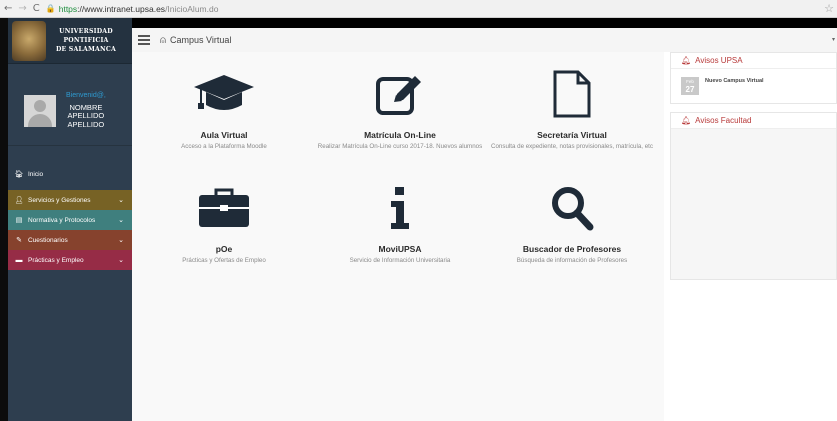 The height and width of the screenshot is (421, 837). I want to click on url-host: ://www.intranet.upsa.es, so click(121, 8).